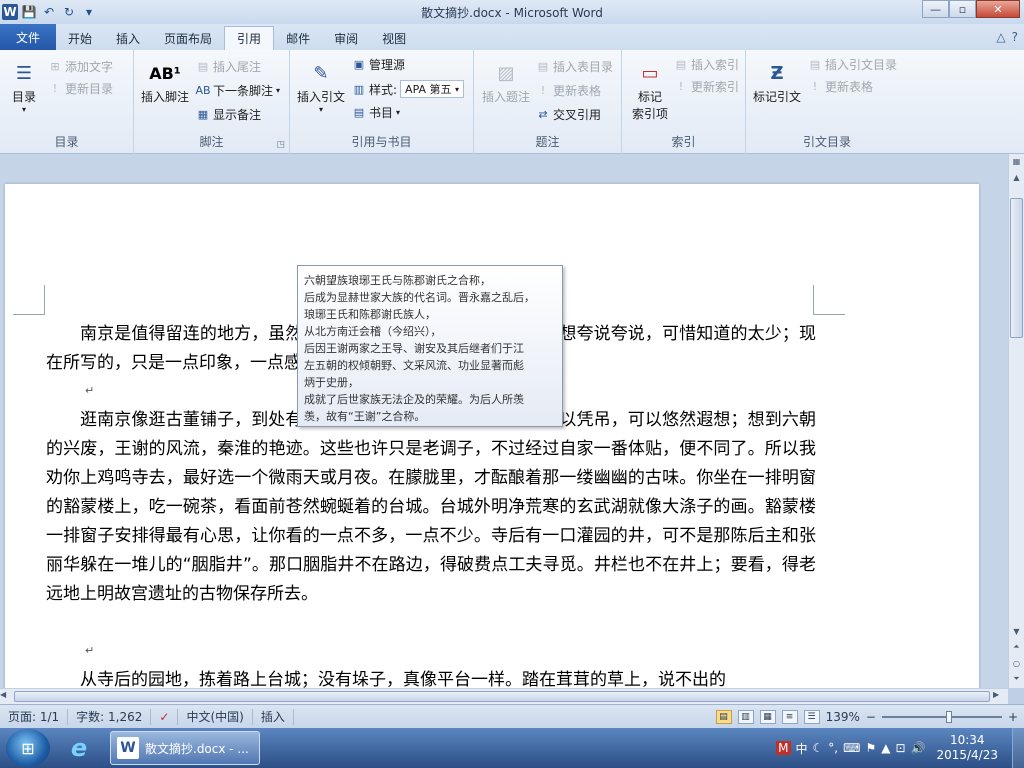 Image resolution: width=1024 pixels, height=768 pixels. What do you see at coordinates (321, 86) in the screenshot?
I see `insert-citation-button: ✎ 插入引文 ▾` at bounding box center [321, 86].